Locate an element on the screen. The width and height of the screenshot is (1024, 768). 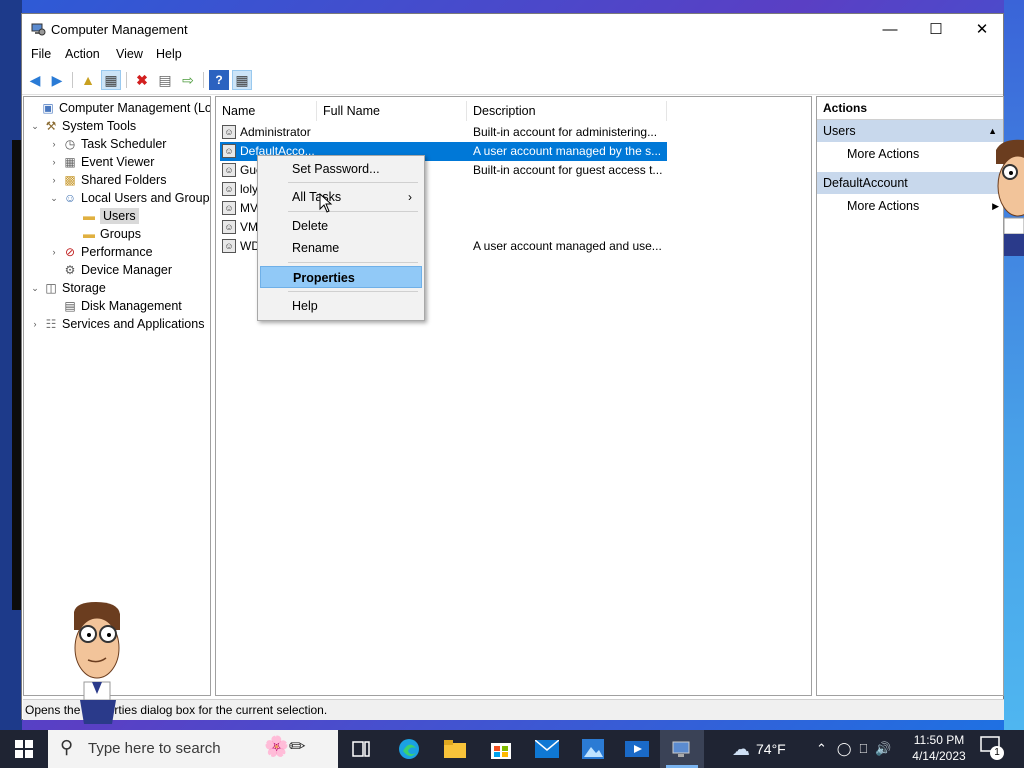
toolbar-separator is located at coordinates (203, 80).